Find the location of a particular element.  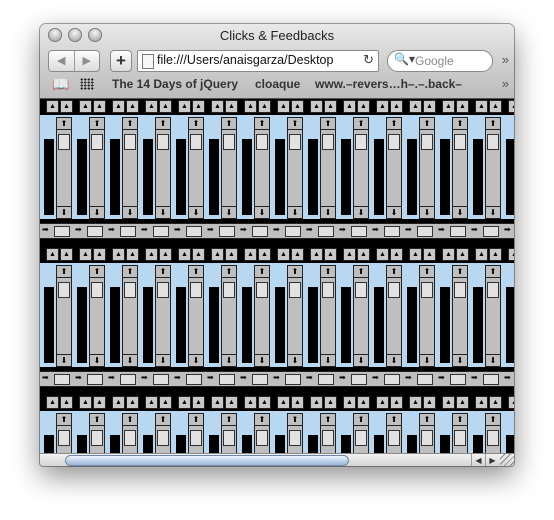

scroll-left-arrow: ◀ is located at coordinates (478, 460).